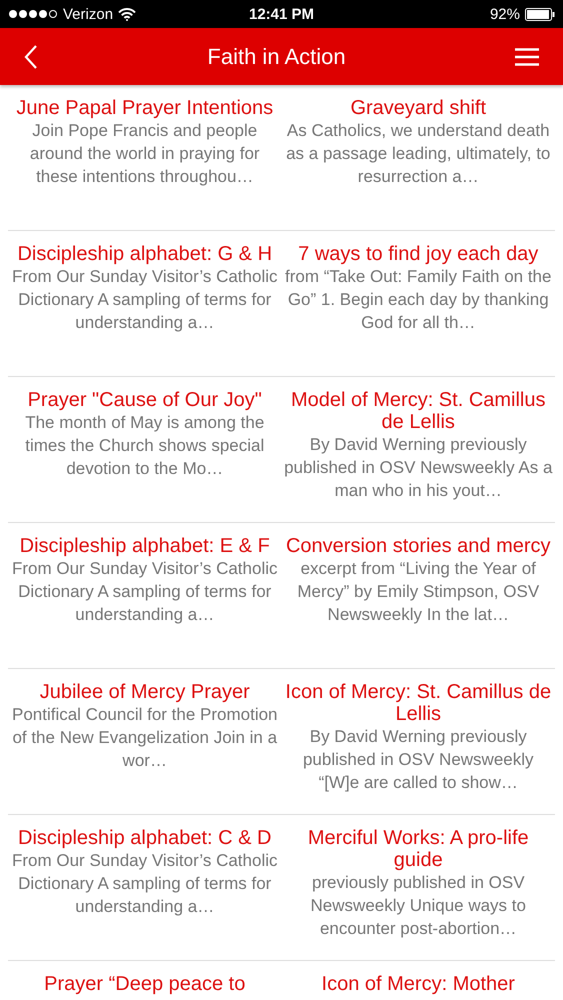 The height and width of the screenshot is (1000, 563). What do you see at coordinates (281, 14) in the screenshot?
I see `status-time: 12:41 PM` at bounding box center [281, 14].